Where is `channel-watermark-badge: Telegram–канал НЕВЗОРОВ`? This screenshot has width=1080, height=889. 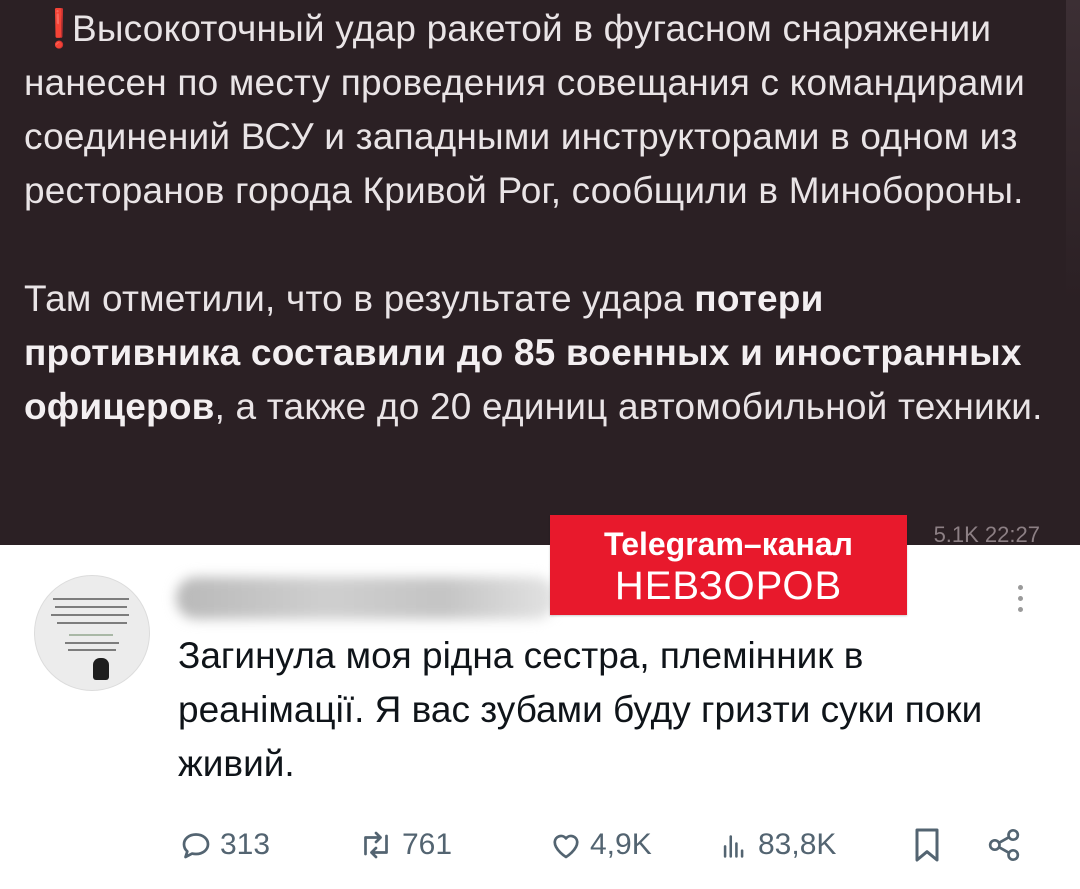
channel-watermark-badge: Telegram–канал НЕВЗОРОВ is located at coordinates (728, 565).